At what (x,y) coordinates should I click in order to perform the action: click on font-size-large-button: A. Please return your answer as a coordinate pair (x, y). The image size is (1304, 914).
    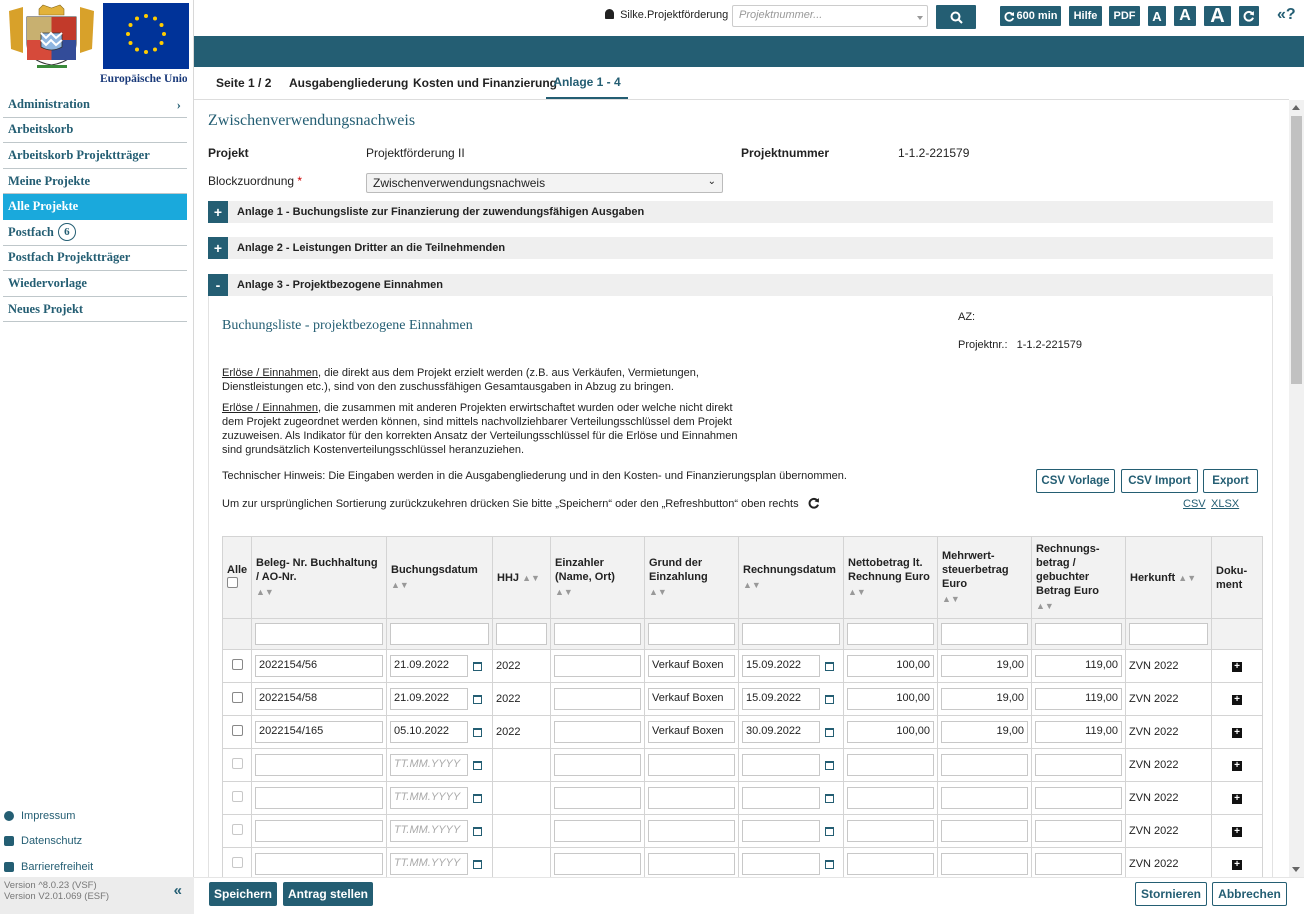
    Looking at the image, I should click on (1217, 16).